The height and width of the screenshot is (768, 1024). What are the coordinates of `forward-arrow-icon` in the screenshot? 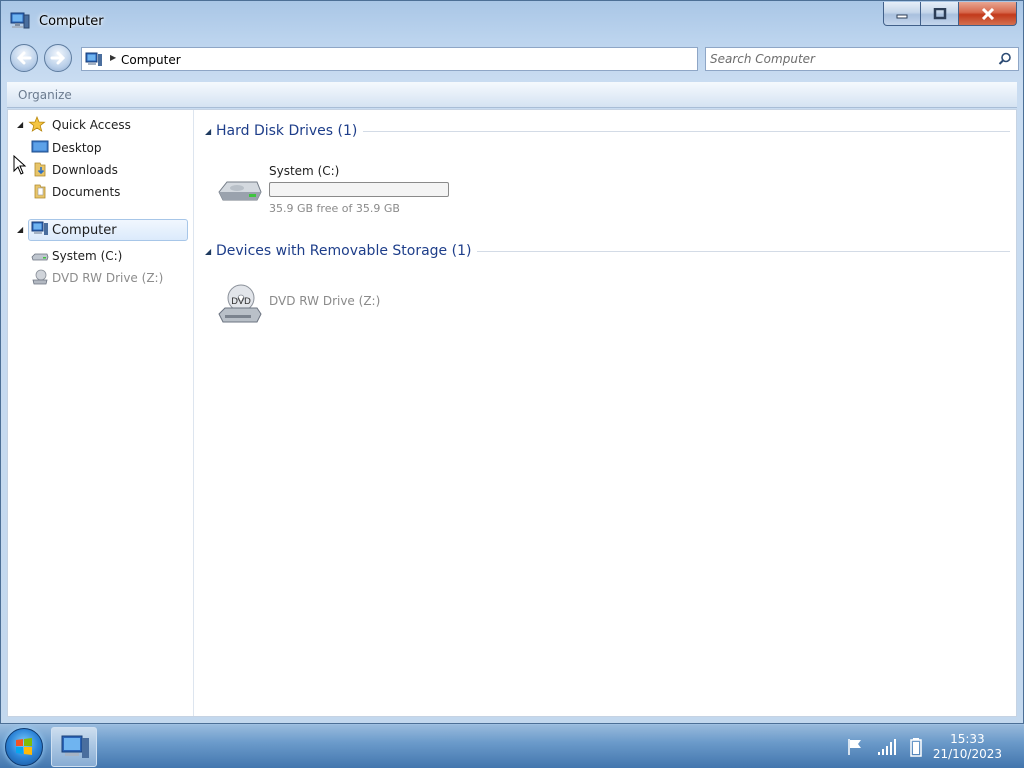 It's located at (58, 58).